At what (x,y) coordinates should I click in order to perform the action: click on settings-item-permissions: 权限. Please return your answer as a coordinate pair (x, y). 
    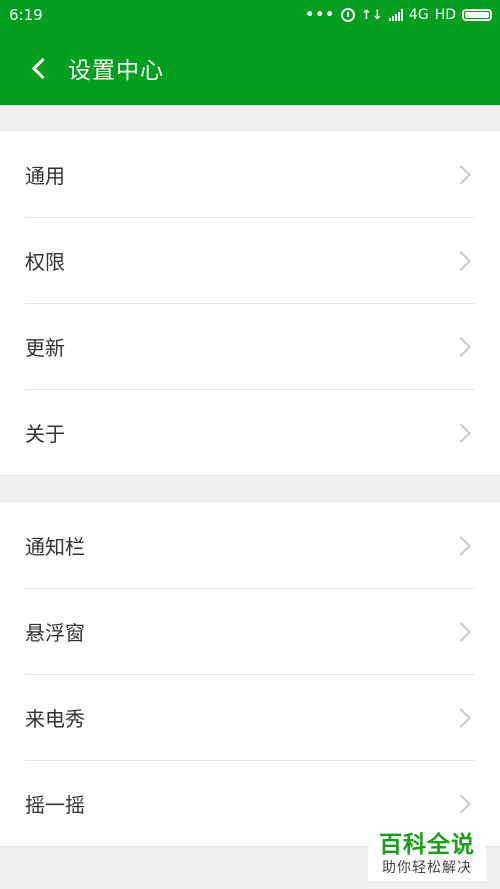
    Looking at the image, I should click on (250, 260).